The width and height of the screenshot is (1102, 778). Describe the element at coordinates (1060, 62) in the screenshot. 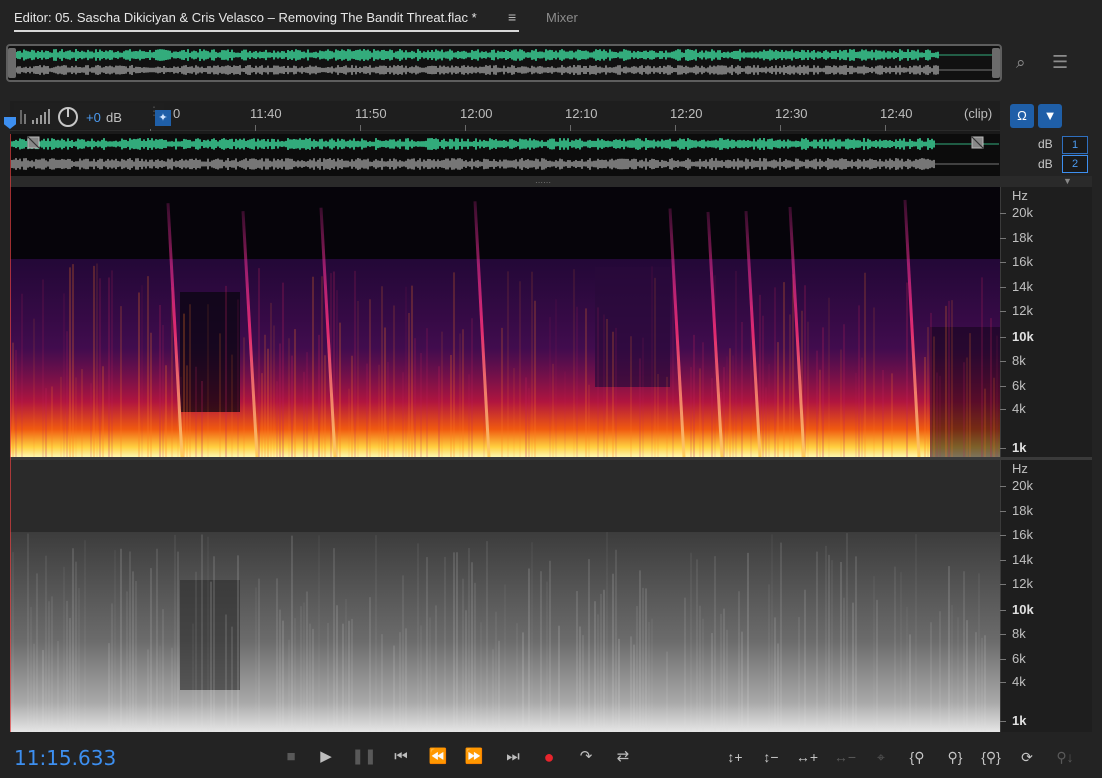

I see `list-view-icon: ☰` at that location.